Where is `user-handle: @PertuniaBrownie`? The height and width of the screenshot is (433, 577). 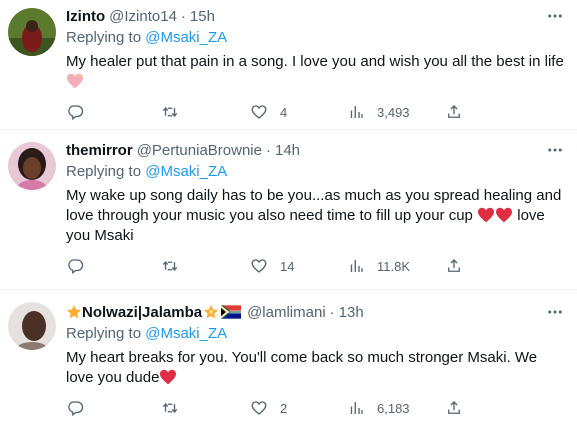
user-handle: @PertuniaBrownie is located at coordinates (199, 150).